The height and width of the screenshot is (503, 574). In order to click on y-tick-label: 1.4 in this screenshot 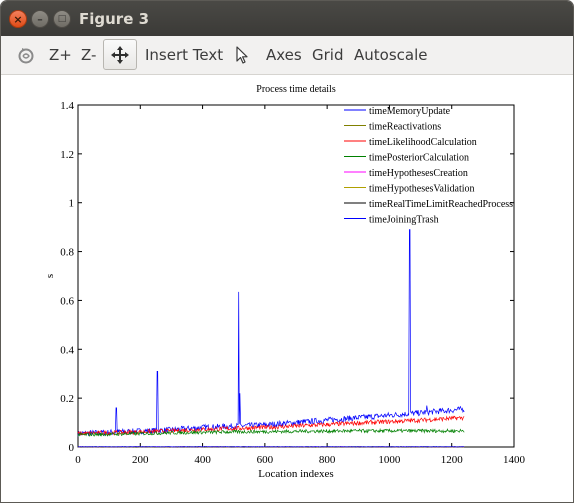, I will do `click(67, 106)`.